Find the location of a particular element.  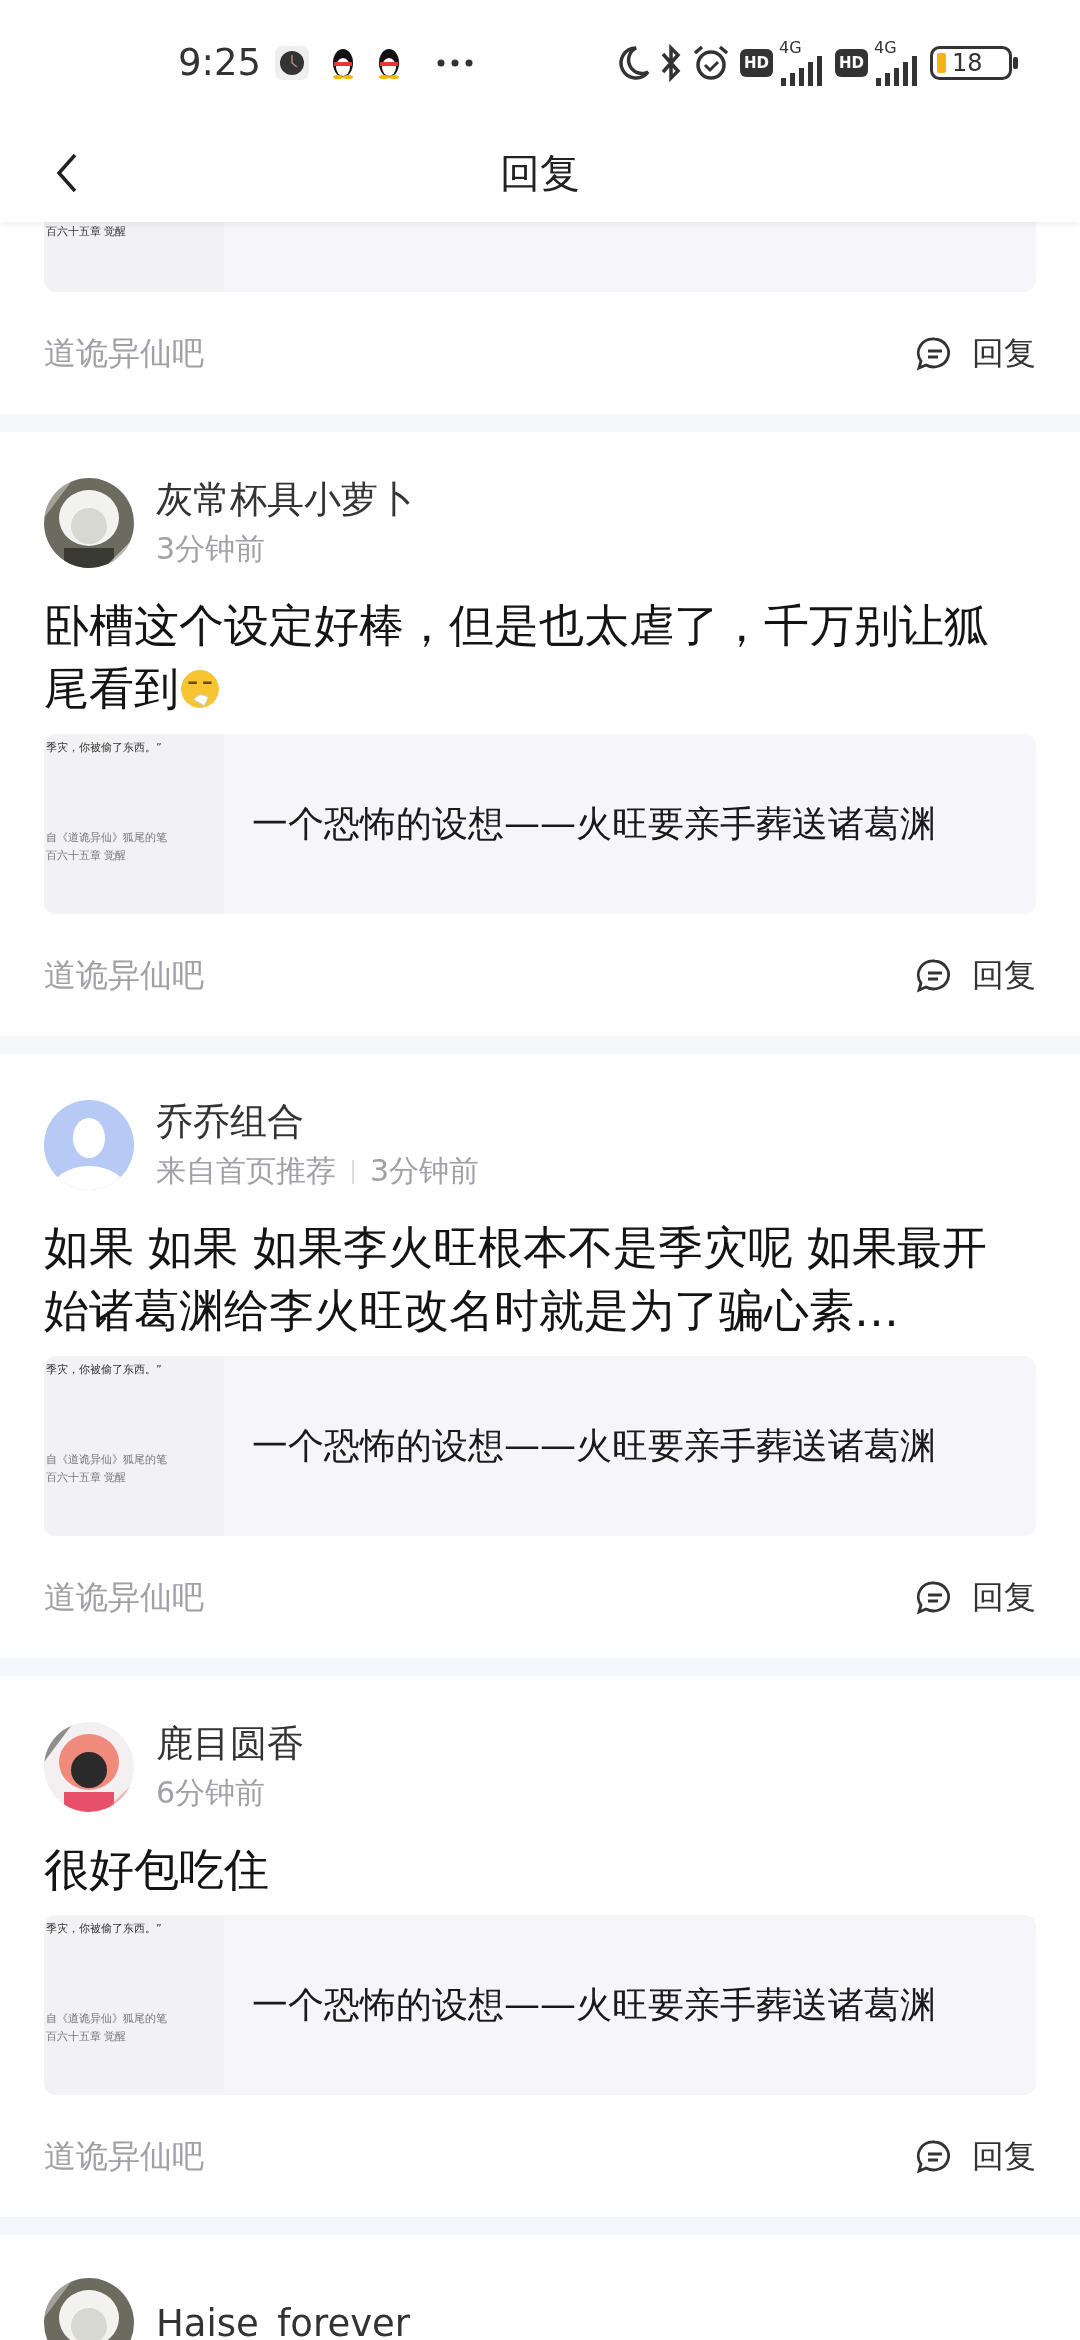

clock-app-icon is located at coordinates (292, 62).